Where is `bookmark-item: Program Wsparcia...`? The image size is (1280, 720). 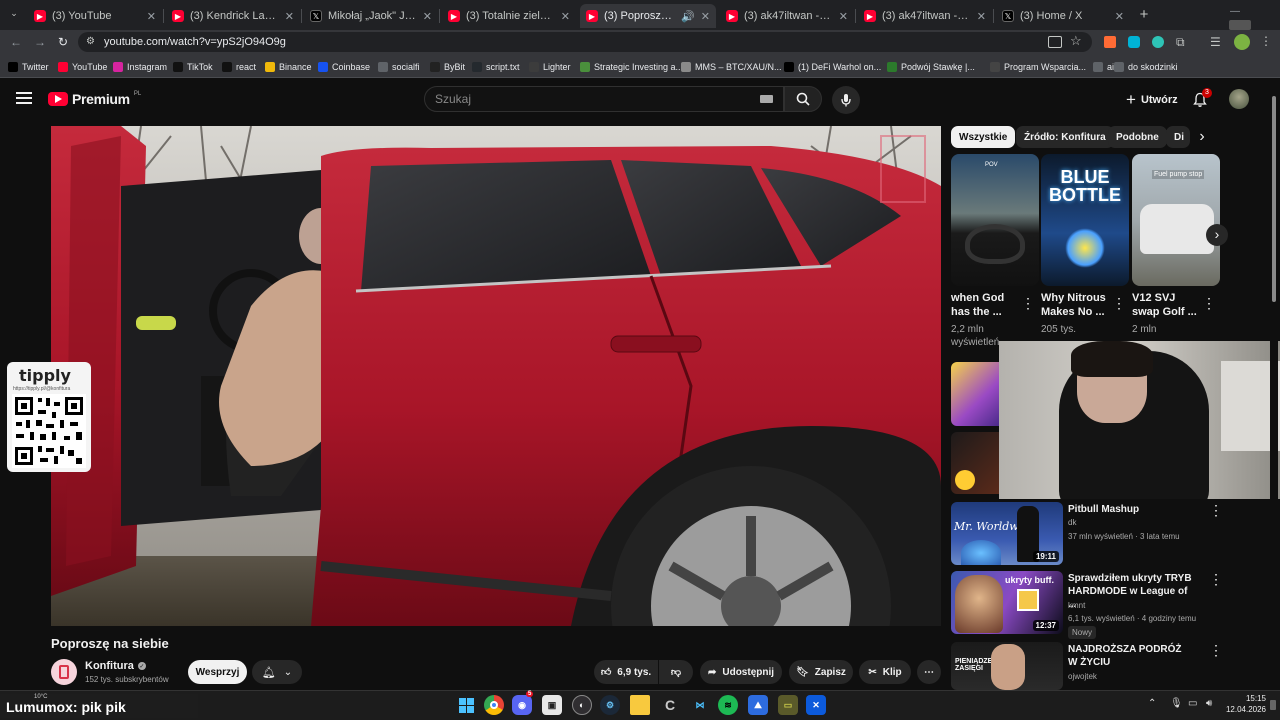 bookmark-item: Program Wsparcia... is located at coordinates (1038, 67).